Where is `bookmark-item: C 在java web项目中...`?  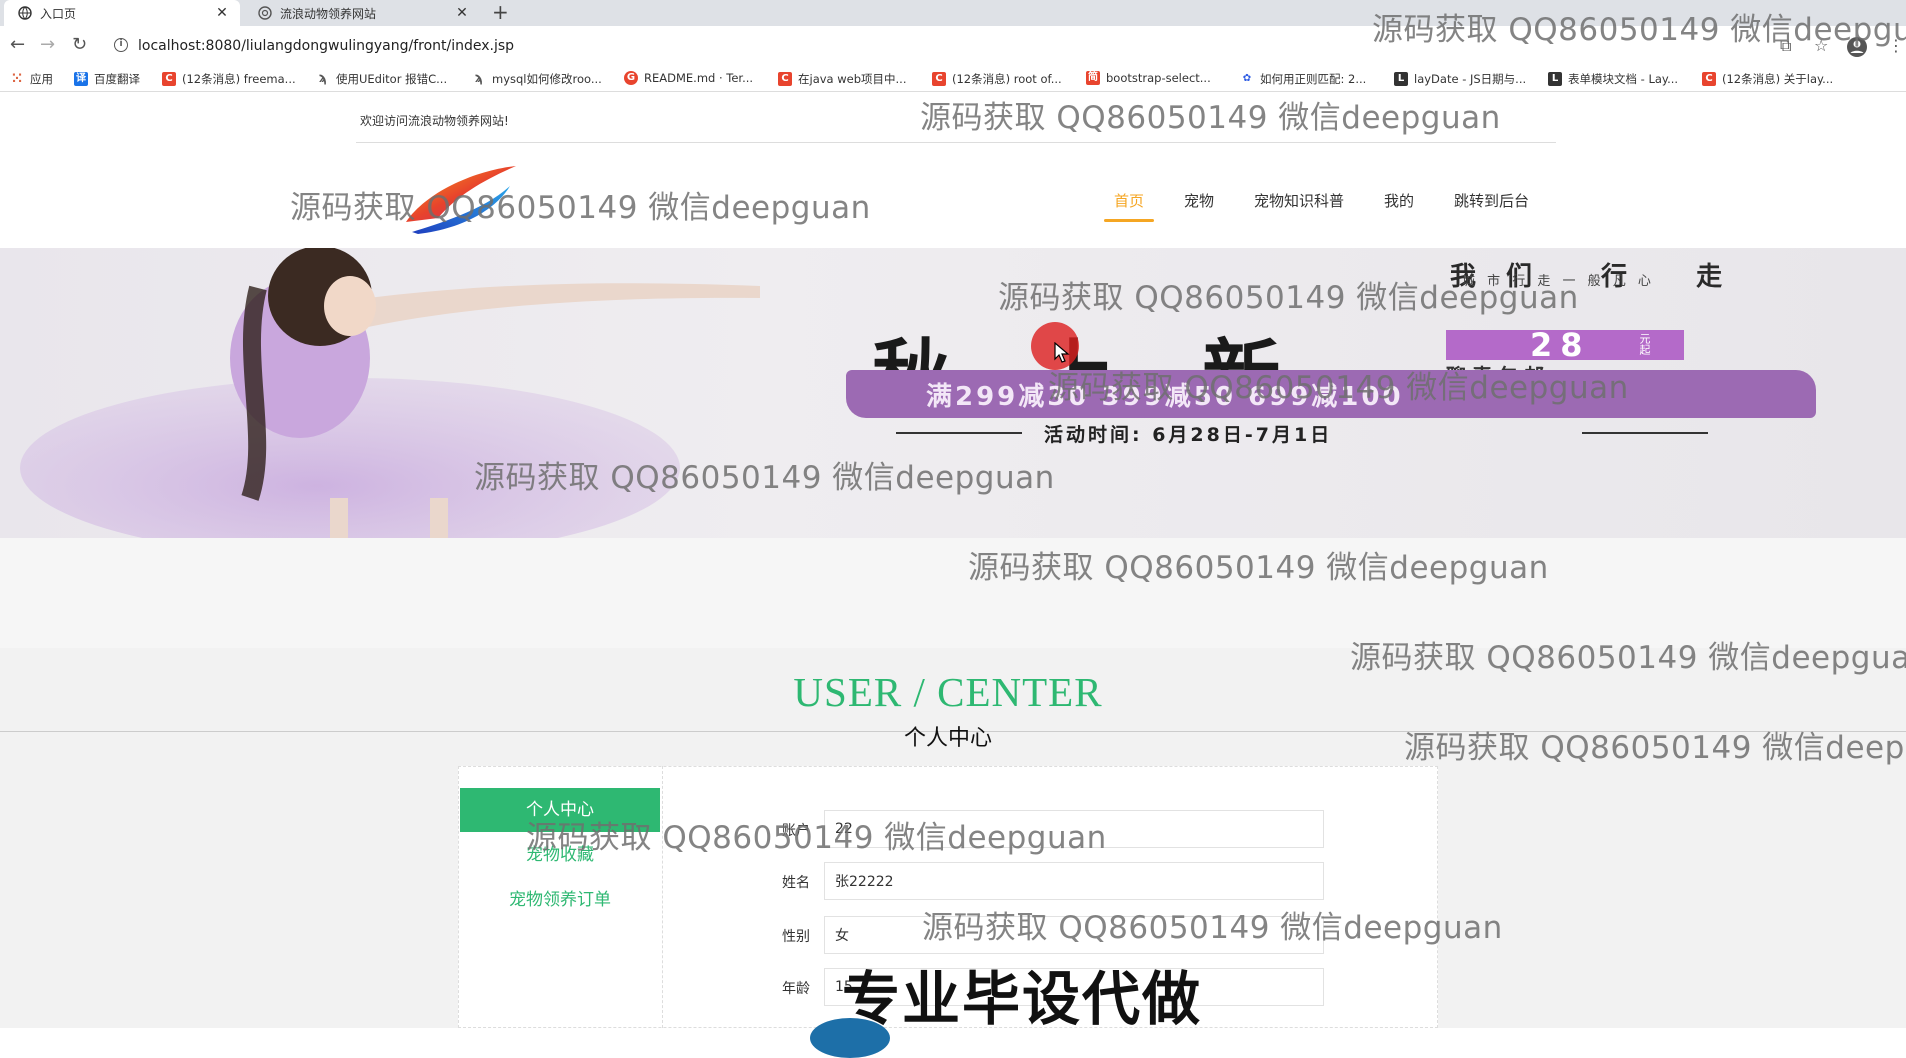 bookmark-item: C 在java web项目中... is located at coordinates (842, 79).